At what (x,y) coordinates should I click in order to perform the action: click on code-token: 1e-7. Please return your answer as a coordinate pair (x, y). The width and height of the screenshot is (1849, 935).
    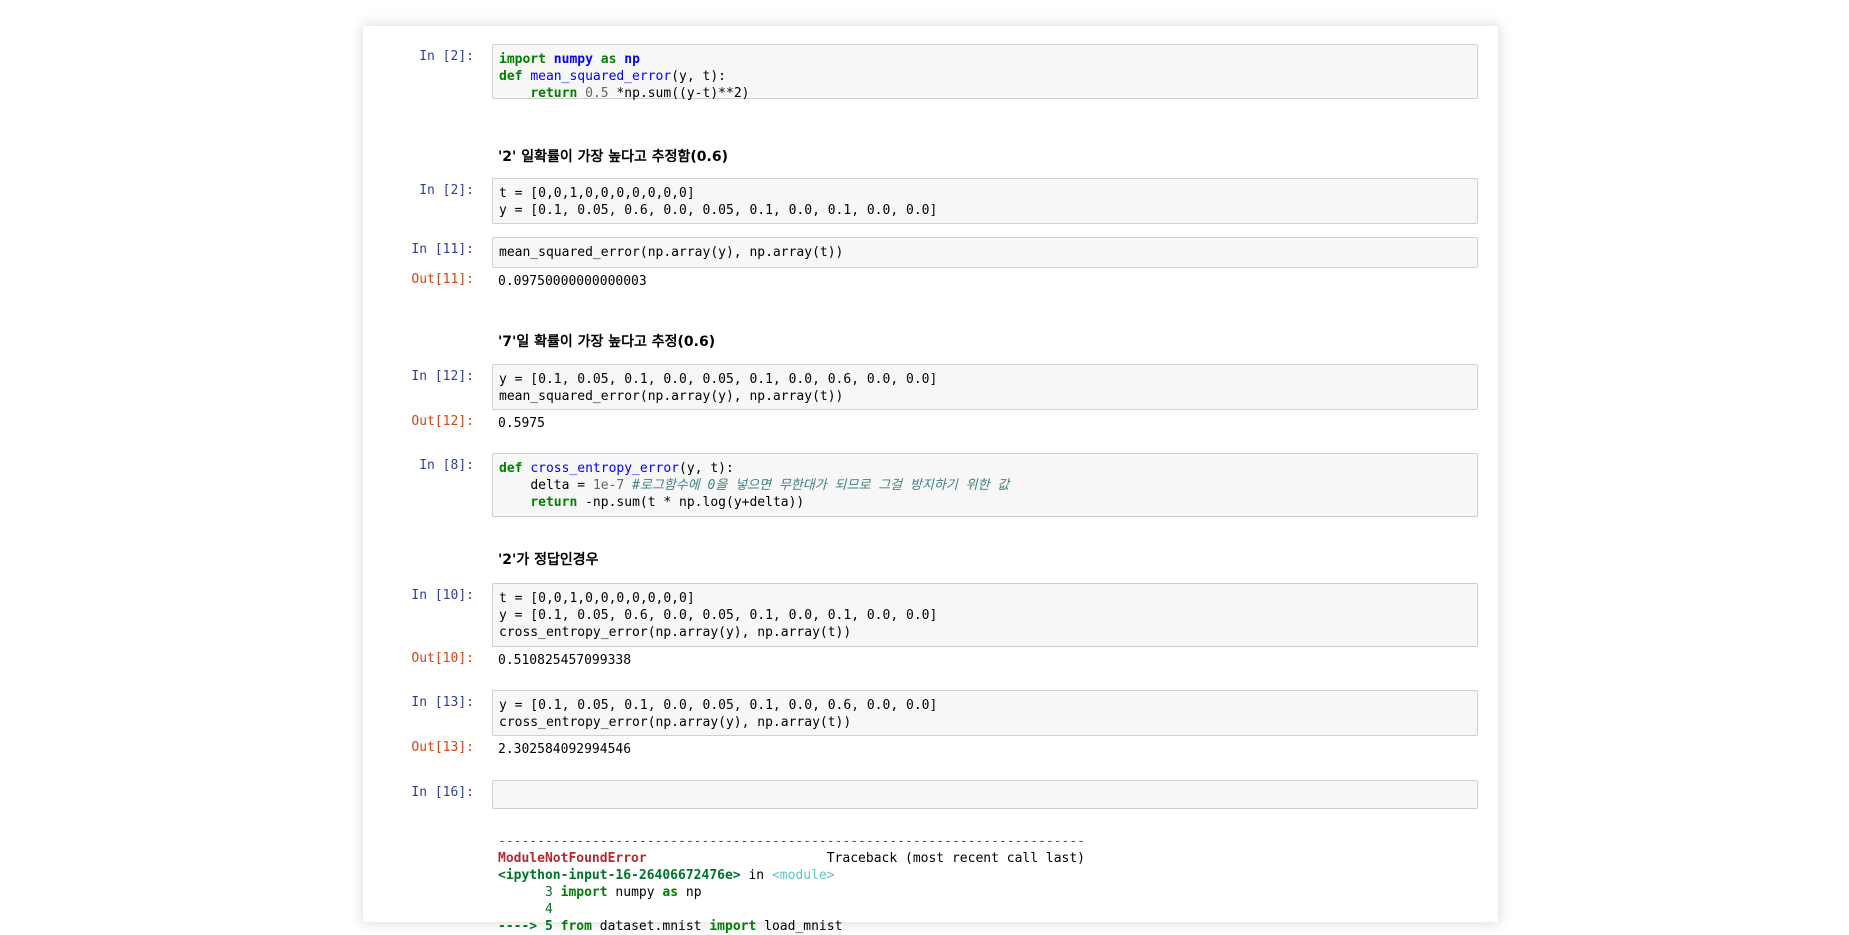
    Looking at the image, I should click on (608, 485).